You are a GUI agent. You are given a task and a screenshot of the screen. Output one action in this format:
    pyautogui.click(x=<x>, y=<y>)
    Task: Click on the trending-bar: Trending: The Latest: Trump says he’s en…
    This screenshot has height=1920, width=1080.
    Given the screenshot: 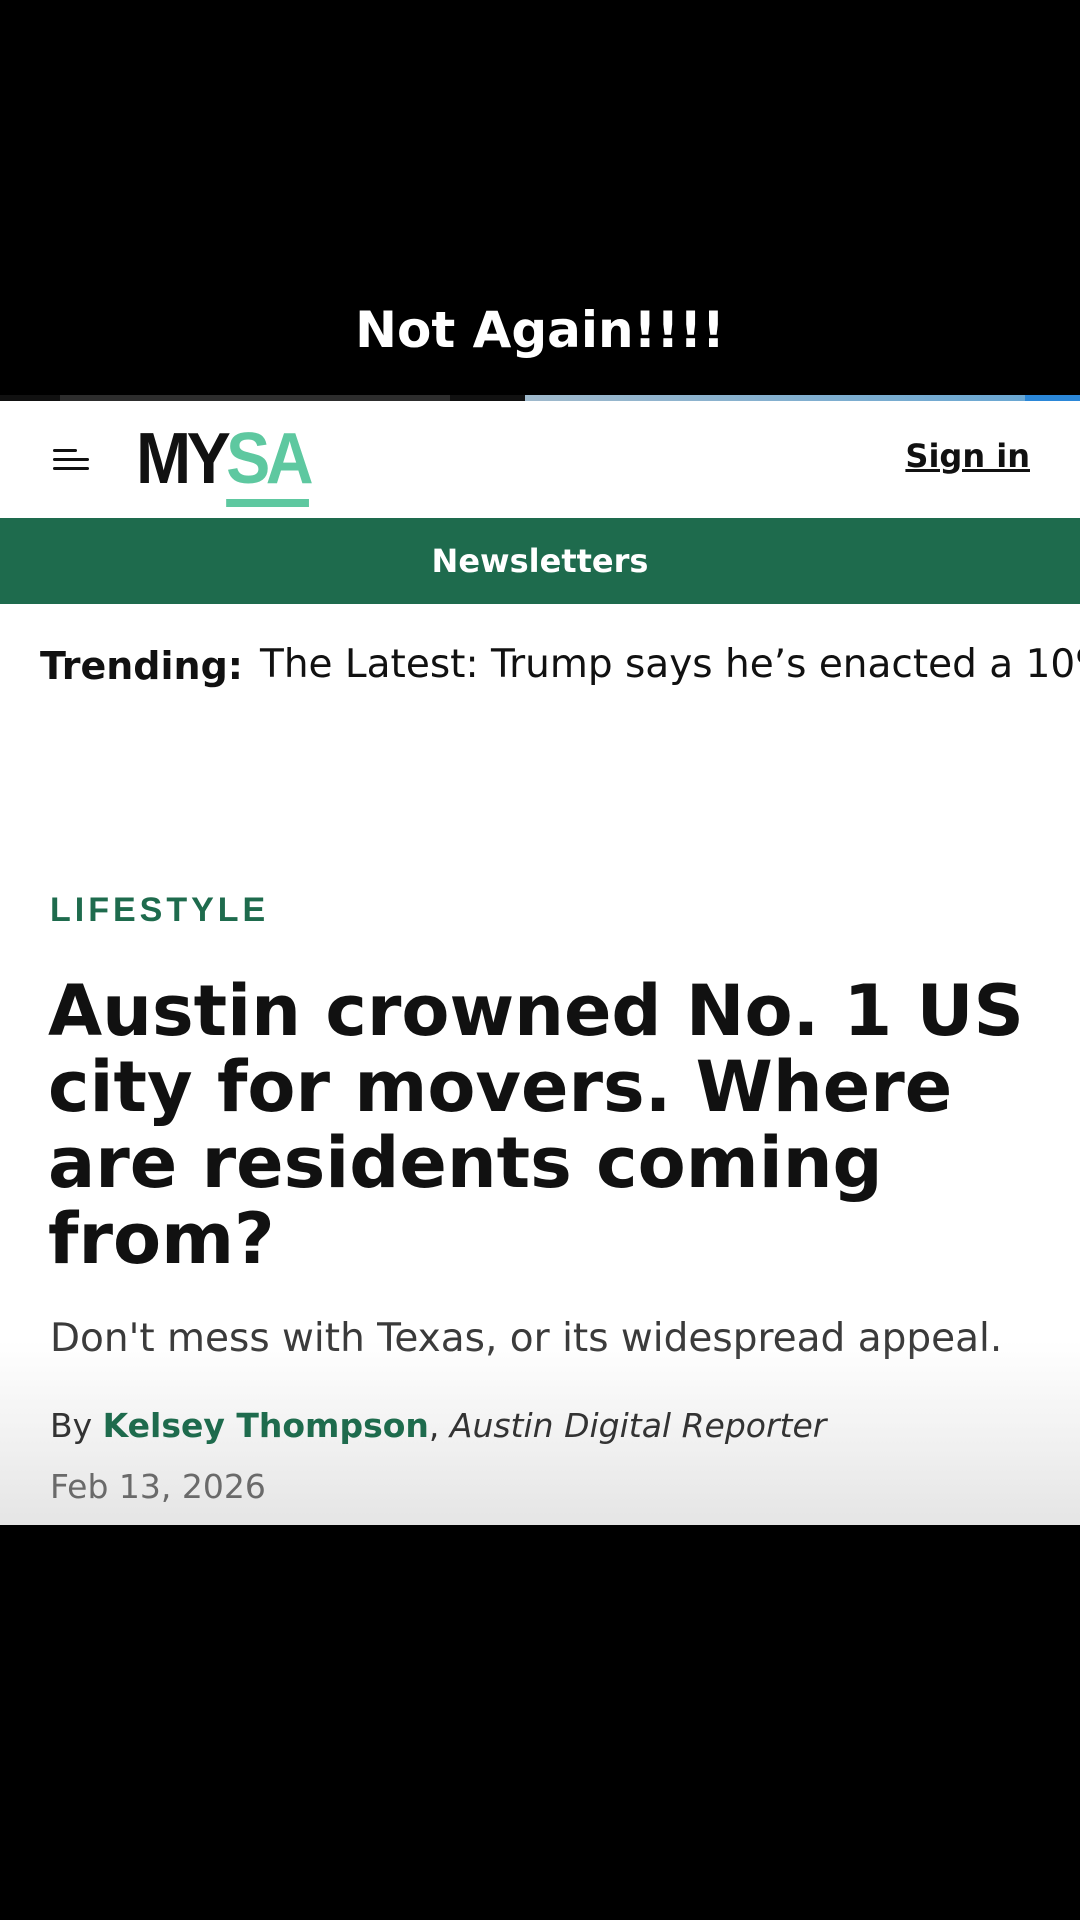 What is the action you would take?
    pyautogui.click(x=540, y=659)
    